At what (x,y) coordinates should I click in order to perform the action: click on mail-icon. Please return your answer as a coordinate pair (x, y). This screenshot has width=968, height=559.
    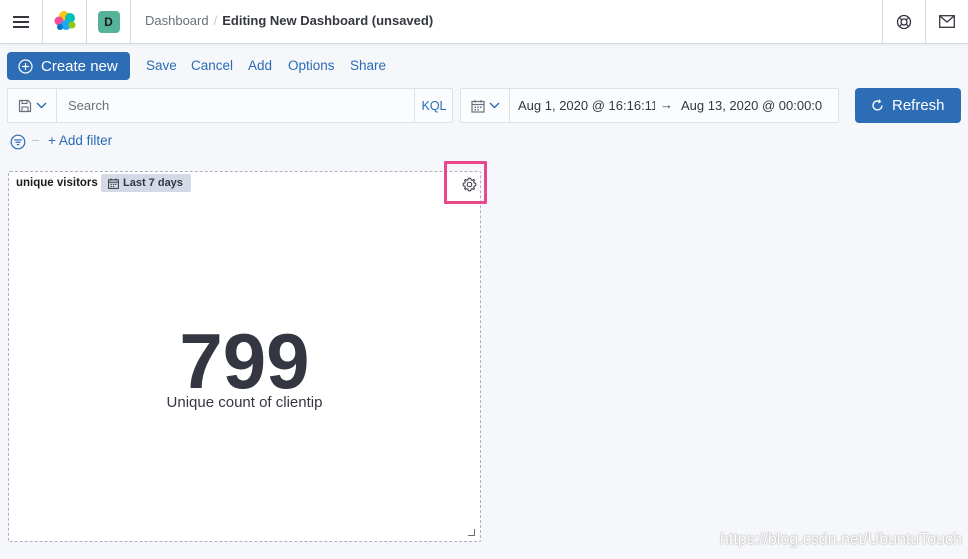
    Looking at the image, I should click on (947, 21).